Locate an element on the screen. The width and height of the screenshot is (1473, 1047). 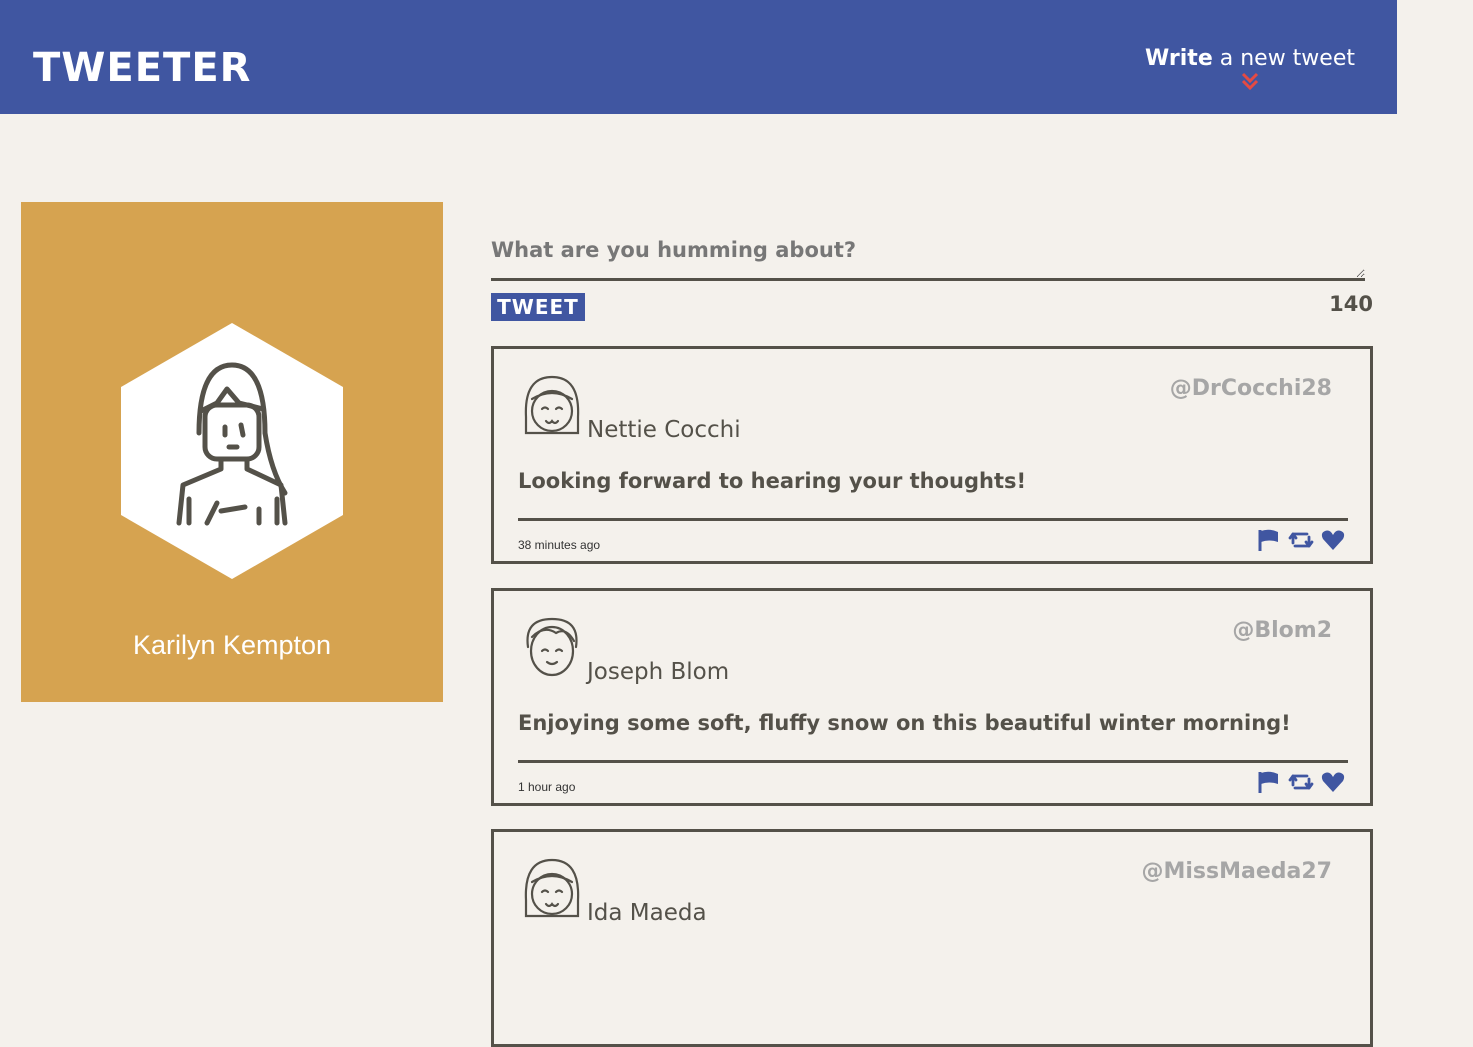
user-avatar-icon is located at coordinates (232, 451).